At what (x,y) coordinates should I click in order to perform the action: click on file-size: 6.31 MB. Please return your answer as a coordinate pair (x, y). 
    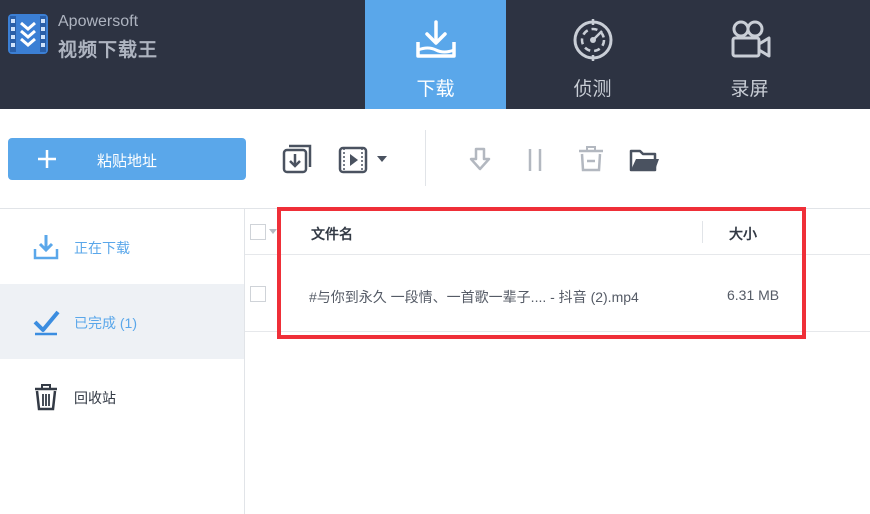
    Looking at the image, I should click on (753, 295).